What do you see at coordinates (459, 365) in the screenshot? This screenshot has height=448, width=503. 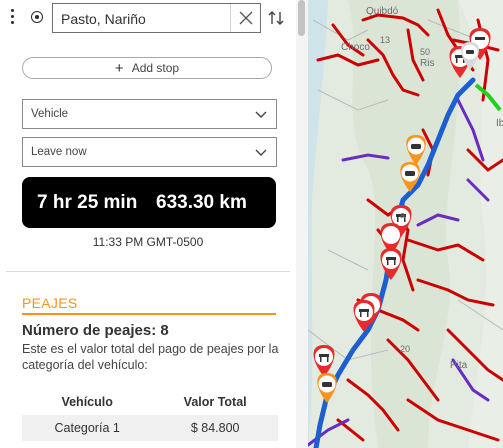 I see `map-label-pita: Pita` at bounding box center [459, 365].